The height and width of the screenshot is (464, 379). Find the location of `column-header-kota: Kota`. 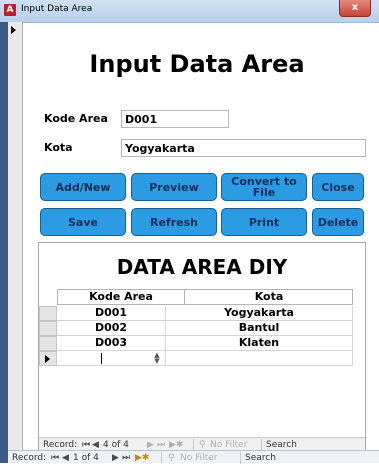

column-header-kota: Kota is located at coordinates (269, 297).